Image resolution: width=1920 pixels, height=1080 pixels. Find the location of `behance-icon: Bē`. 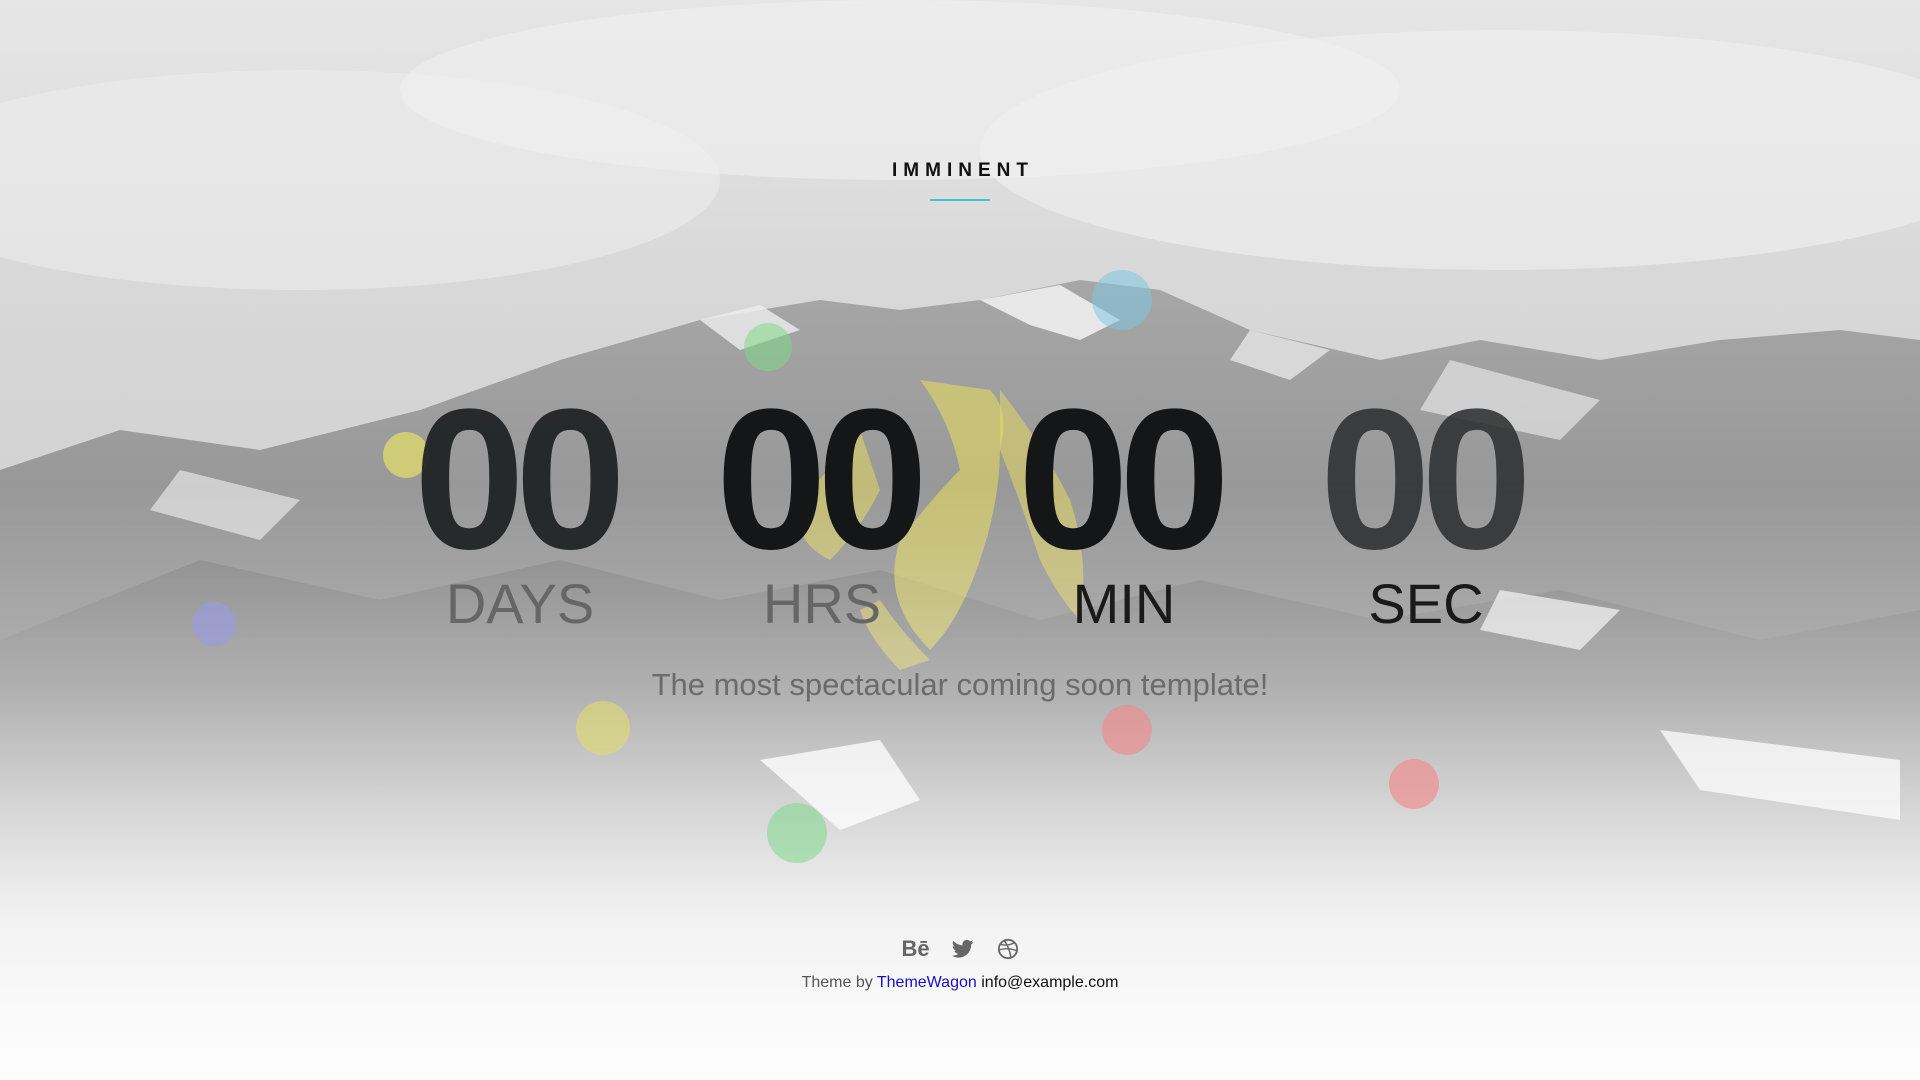

behance-icon: Bē is located at coordinates (915, 949).